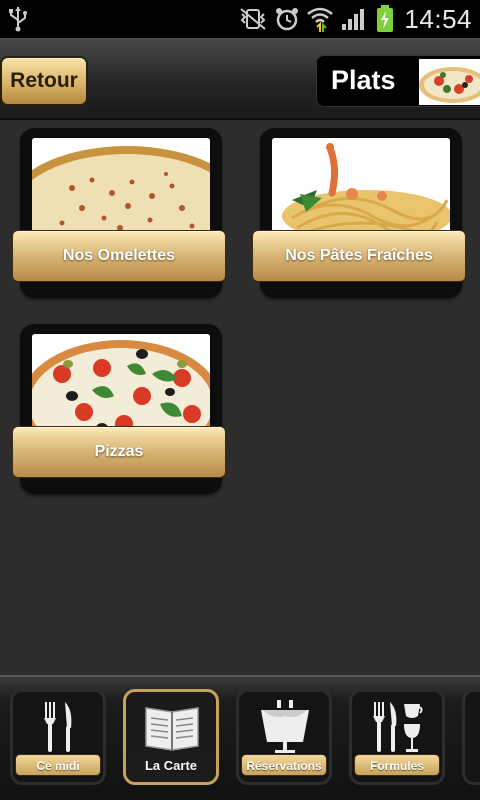 This screenshot has width=480, height=800. I want to click on page-title: Plats, so click(363, 80).